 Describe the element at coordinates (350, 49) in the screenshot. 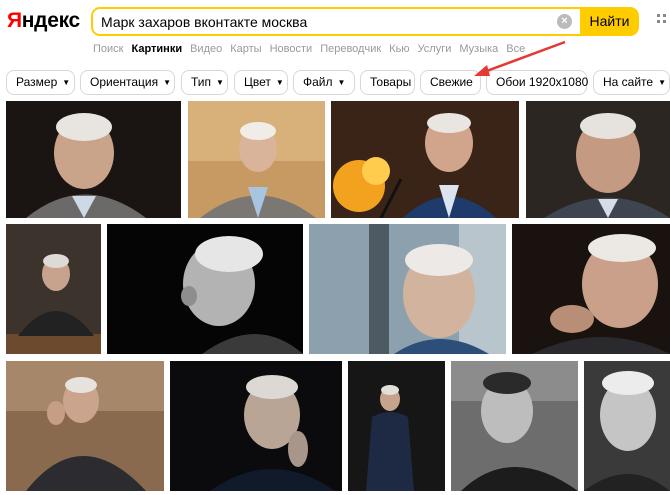

I see `service-translate: Переводчик` at that location.